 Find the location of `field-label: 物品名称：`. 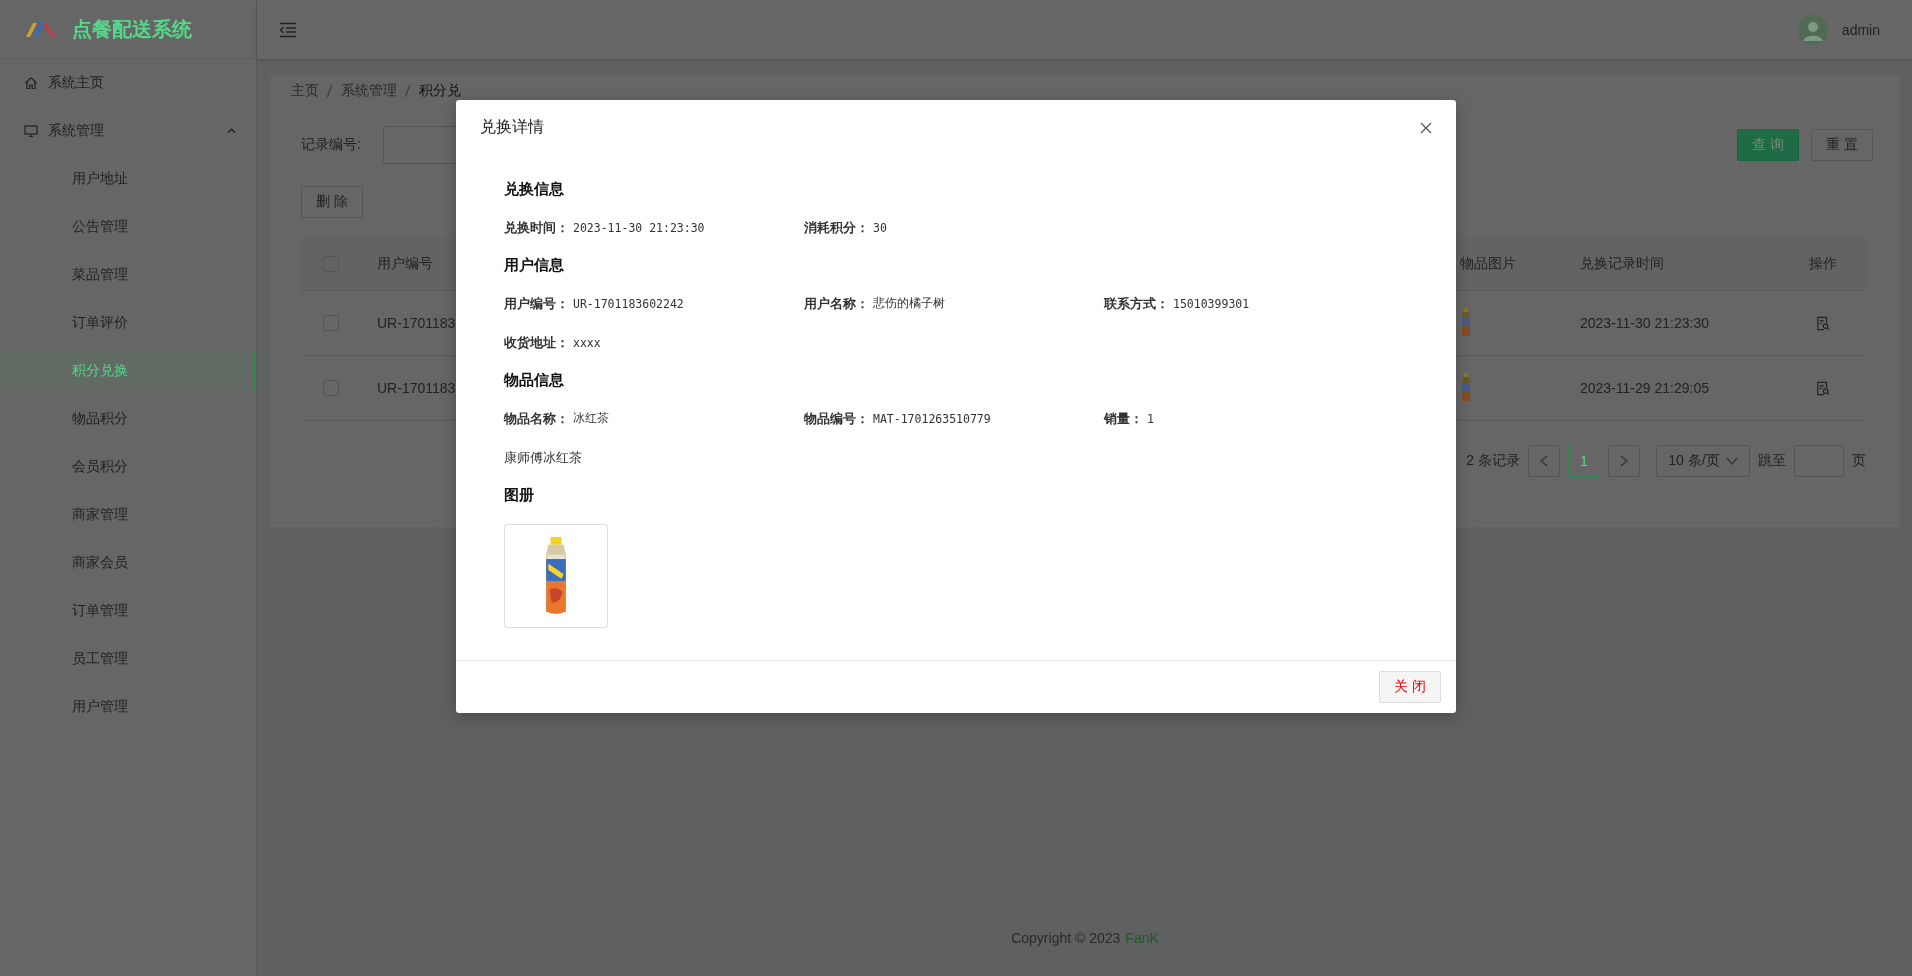

field-label: 物品名称： is located at coordinates (536, 418).